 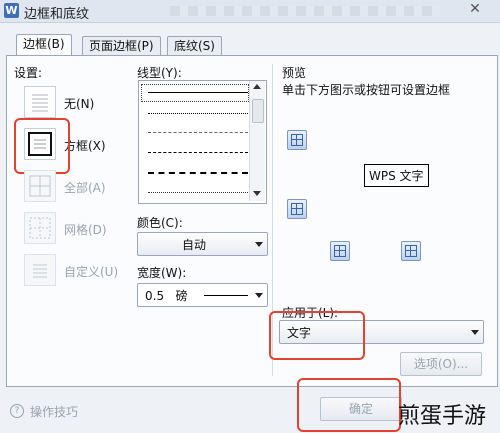 I want to click on width-dropdown: 0.5 磅, so click(x=202, y=295).